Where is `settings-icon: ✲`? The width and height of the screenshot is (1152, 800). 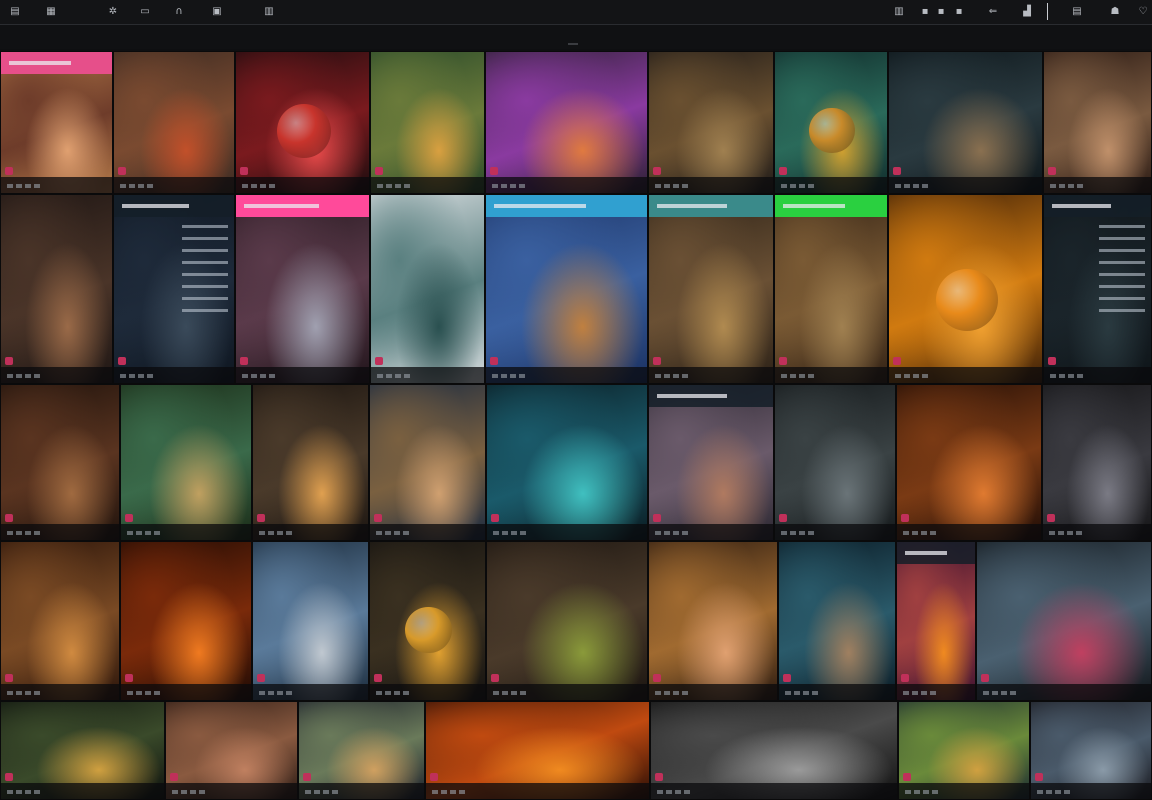
settings-icon: ✲ is located at coordinates (113, 11).